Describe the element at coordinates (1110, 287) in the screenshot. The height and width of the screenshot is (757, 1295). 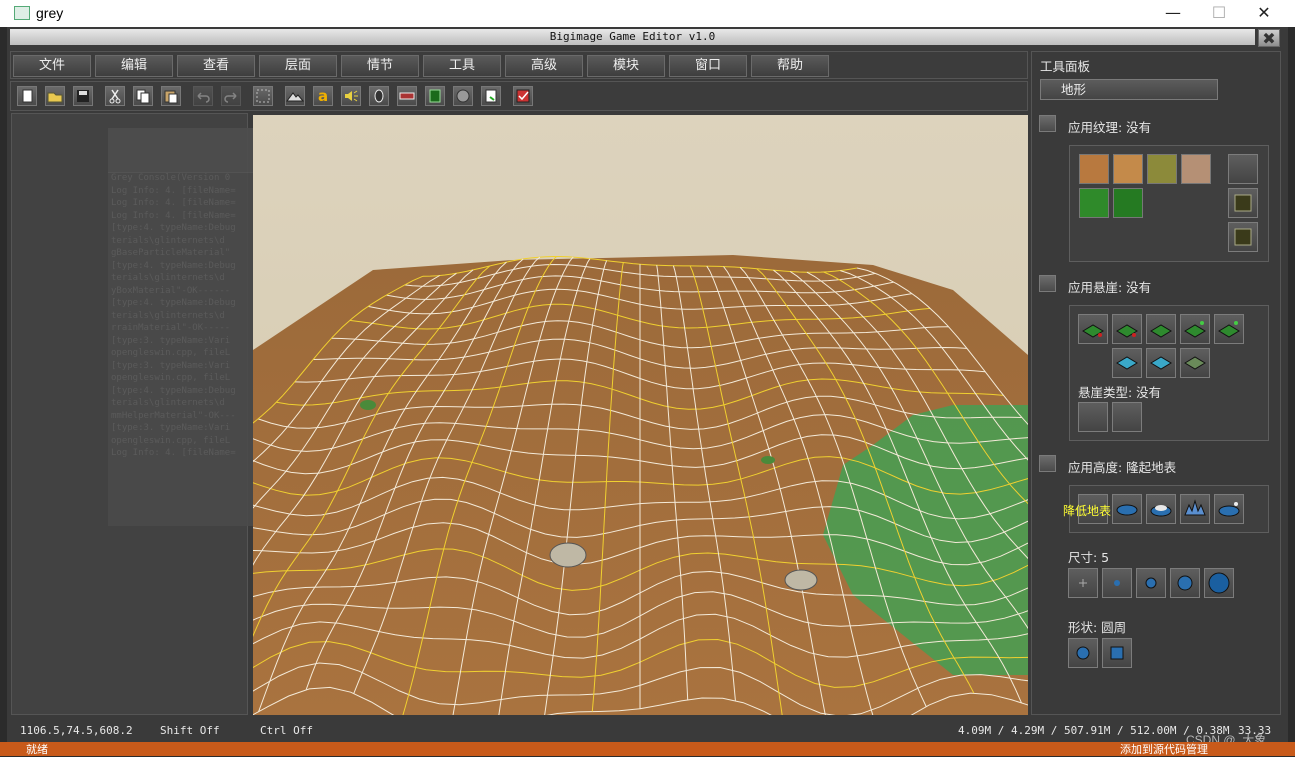
I see `apply-cliff-label: 应用悬崖: 没有` at that location.